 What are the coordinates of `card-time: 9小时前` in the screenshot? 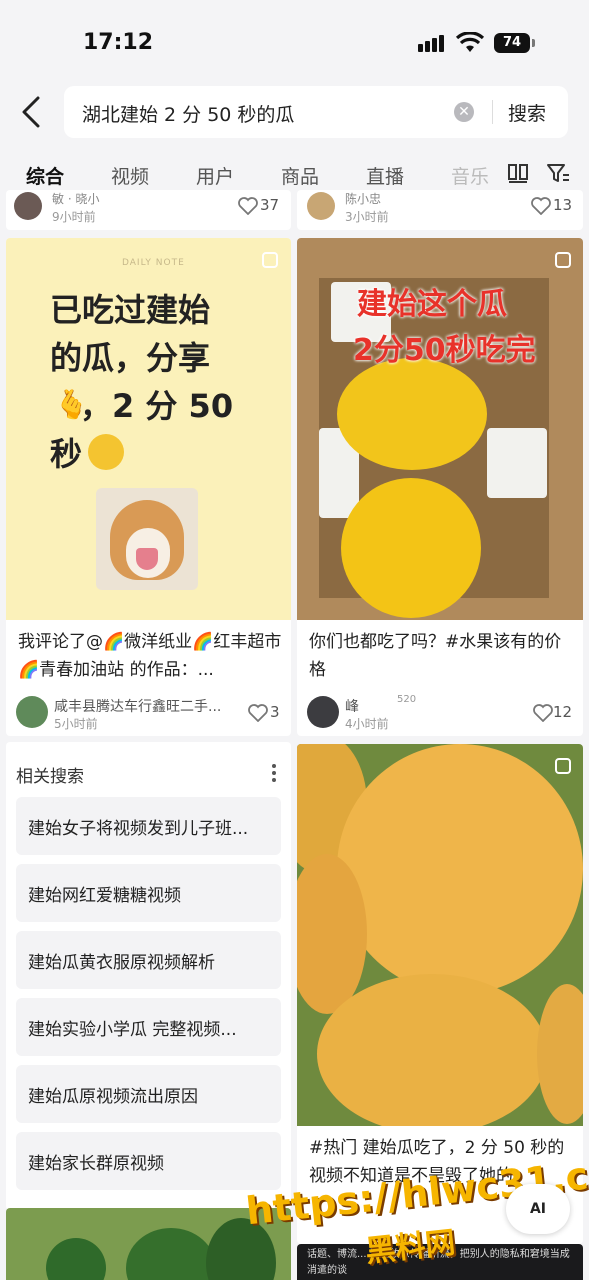 It's located at (74, 217).